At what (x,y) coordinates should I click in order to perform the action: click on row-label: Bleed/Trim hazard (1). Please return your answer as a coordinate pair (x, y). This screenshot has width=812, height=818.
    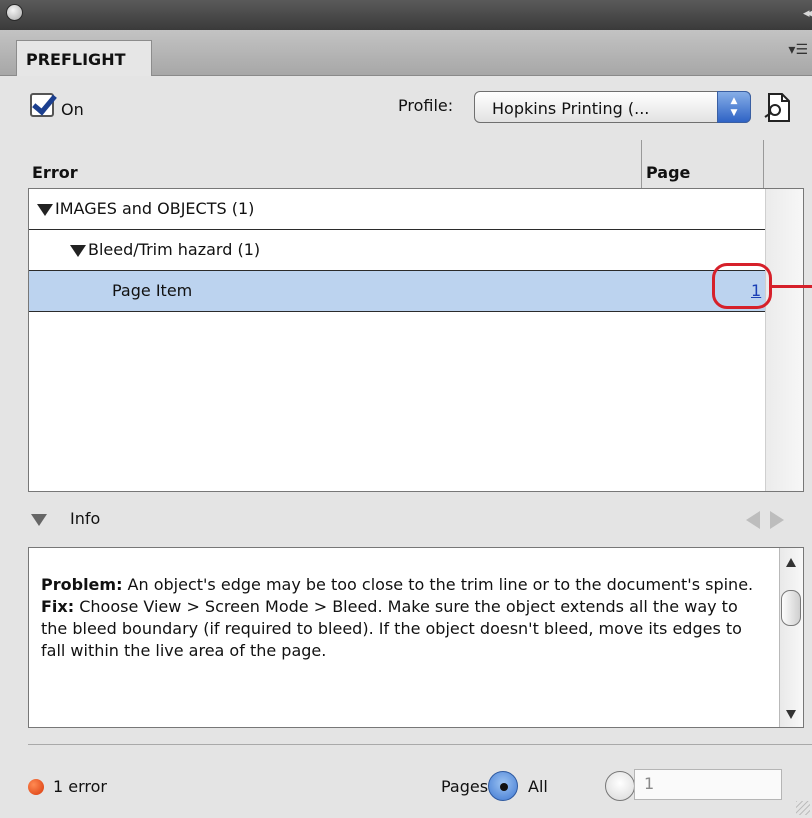
    Looking at the image, I should click on (174, 249).